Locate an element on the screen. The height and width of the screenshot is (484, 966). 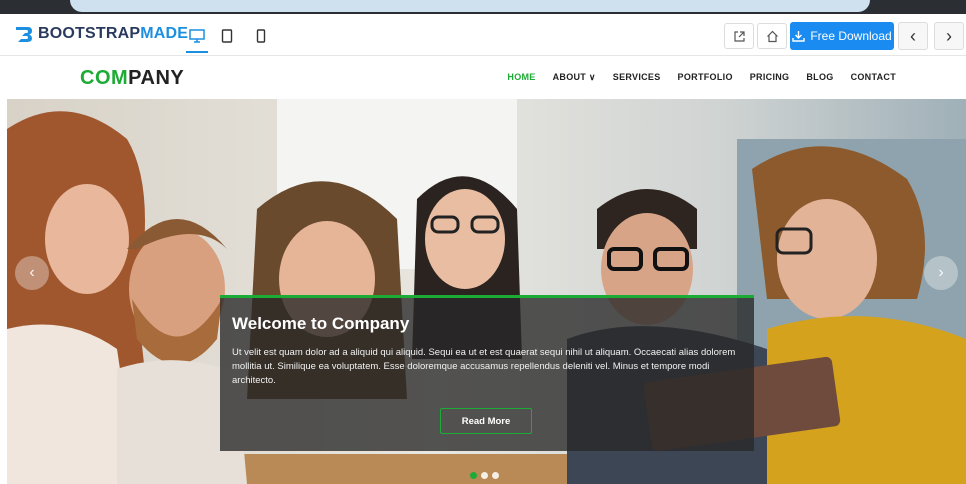
home-icon is located at coordinates (772, 36).